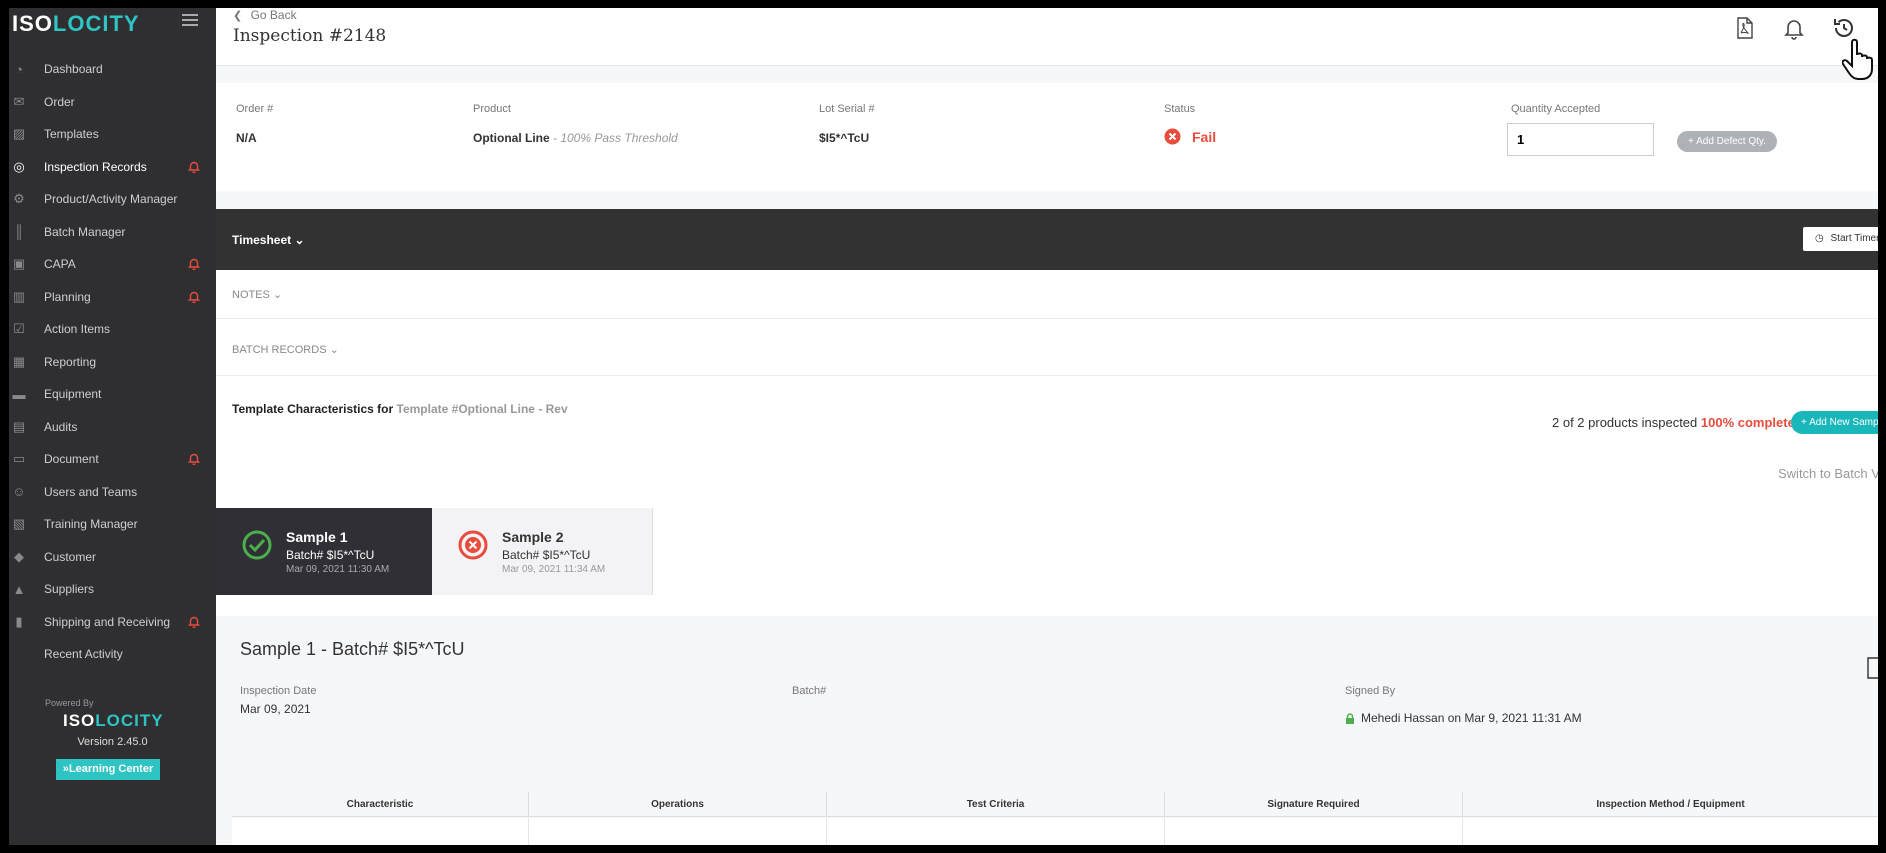 This screenshot has width=1886, height=853. Describe the element at coordinates (108, 769) in the screenshot. I see `learning-center-button: »Learning Center` at that location.